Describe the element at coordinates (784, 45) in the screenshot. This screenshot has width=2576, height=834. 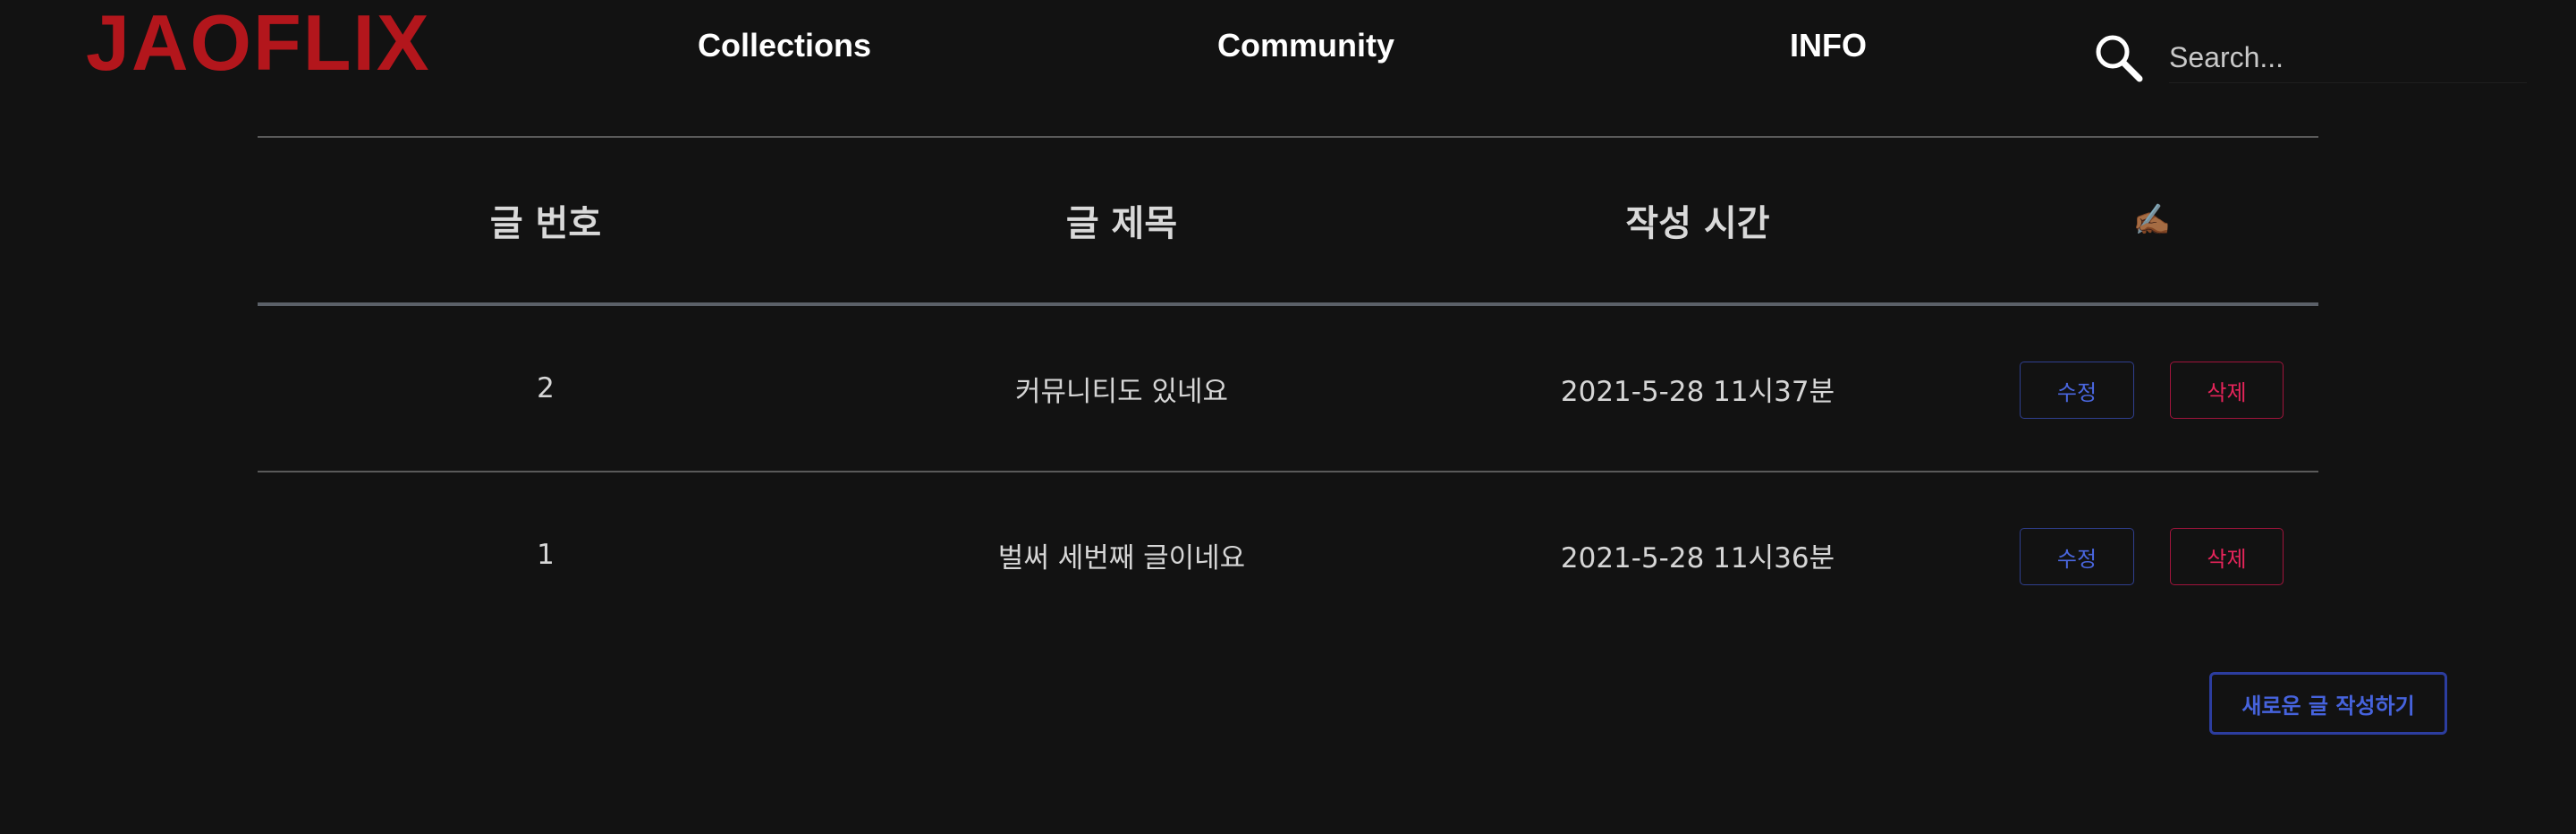
I see `nav-collections: Collections` at that location.